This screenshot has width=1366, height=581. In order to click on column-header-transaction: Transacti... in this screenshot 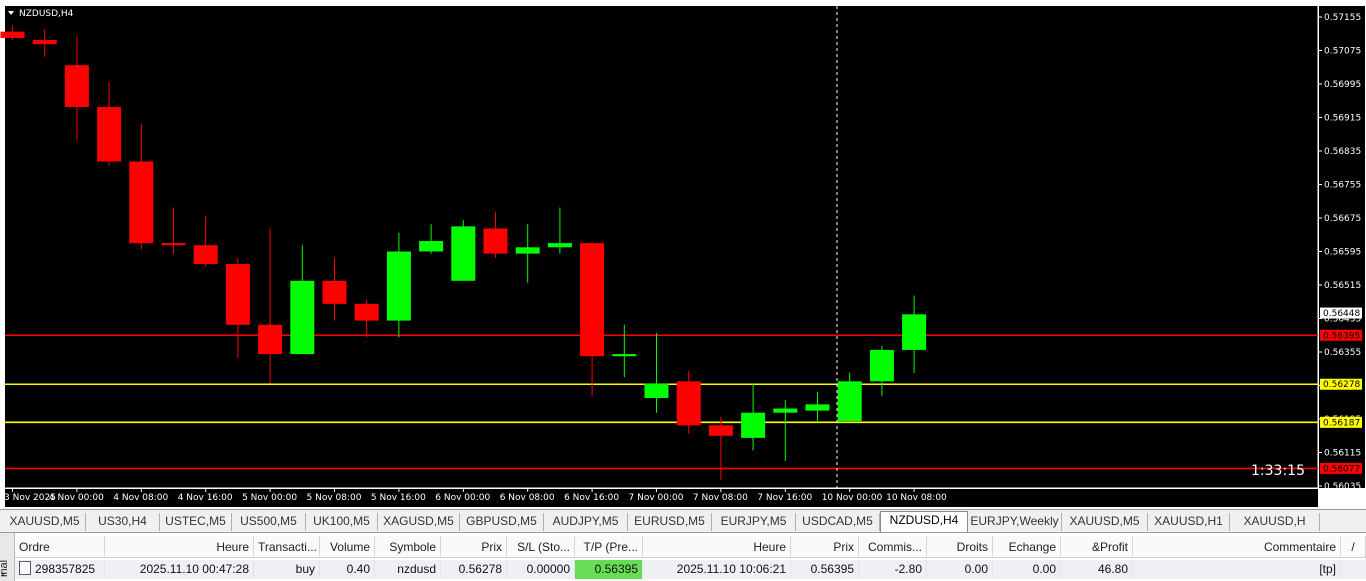, I will do `click(287, 547)`.